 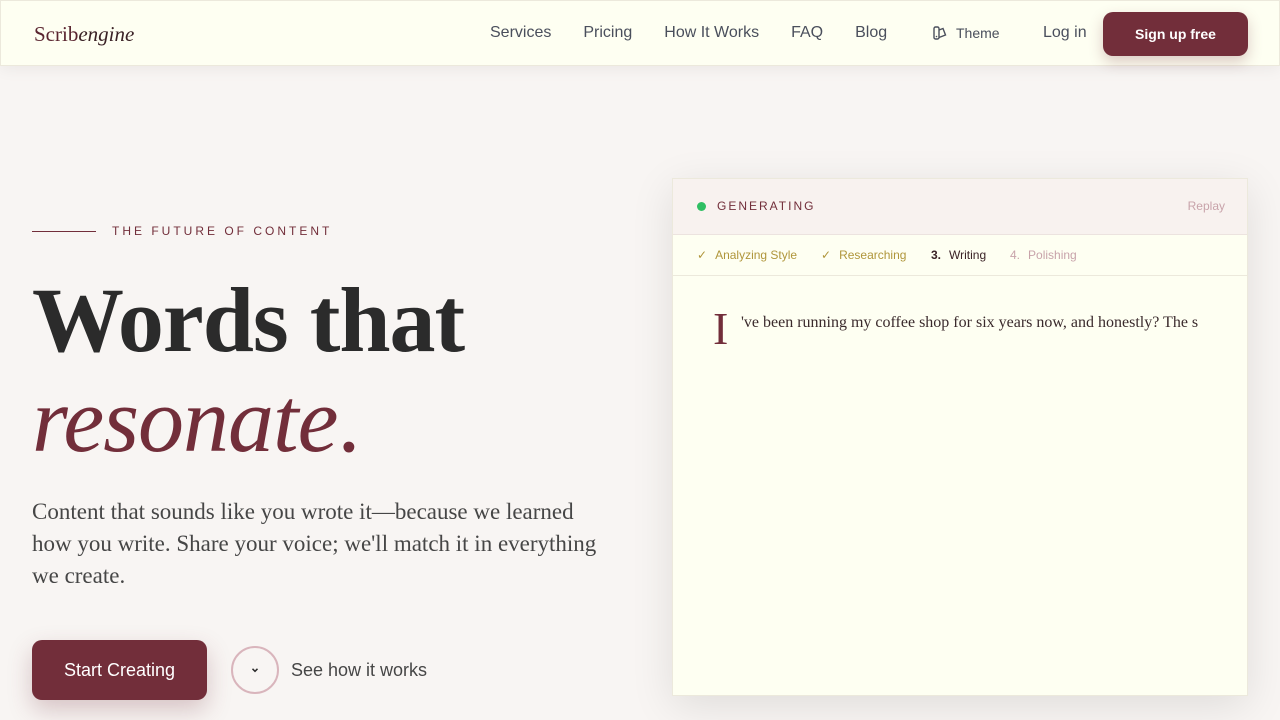 What do you see at coordinates (119, 670) in the screenshot?
I see `start-creating-button: Start Creating` at bounding box center [119, 670].